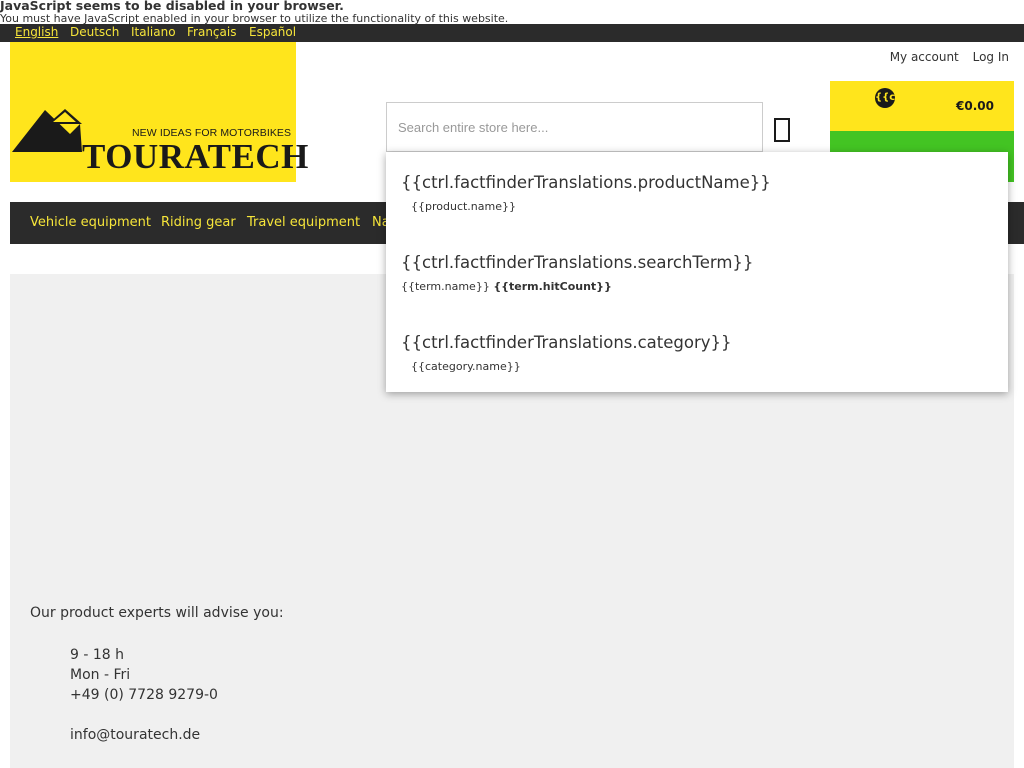 Image resolution: width=1024 pixels, height=768 pixels. What do you see at coordinates (195, 156) in the screenshot?
I see `logo-brand: TOURATECH` at bounding box center [195, 156].